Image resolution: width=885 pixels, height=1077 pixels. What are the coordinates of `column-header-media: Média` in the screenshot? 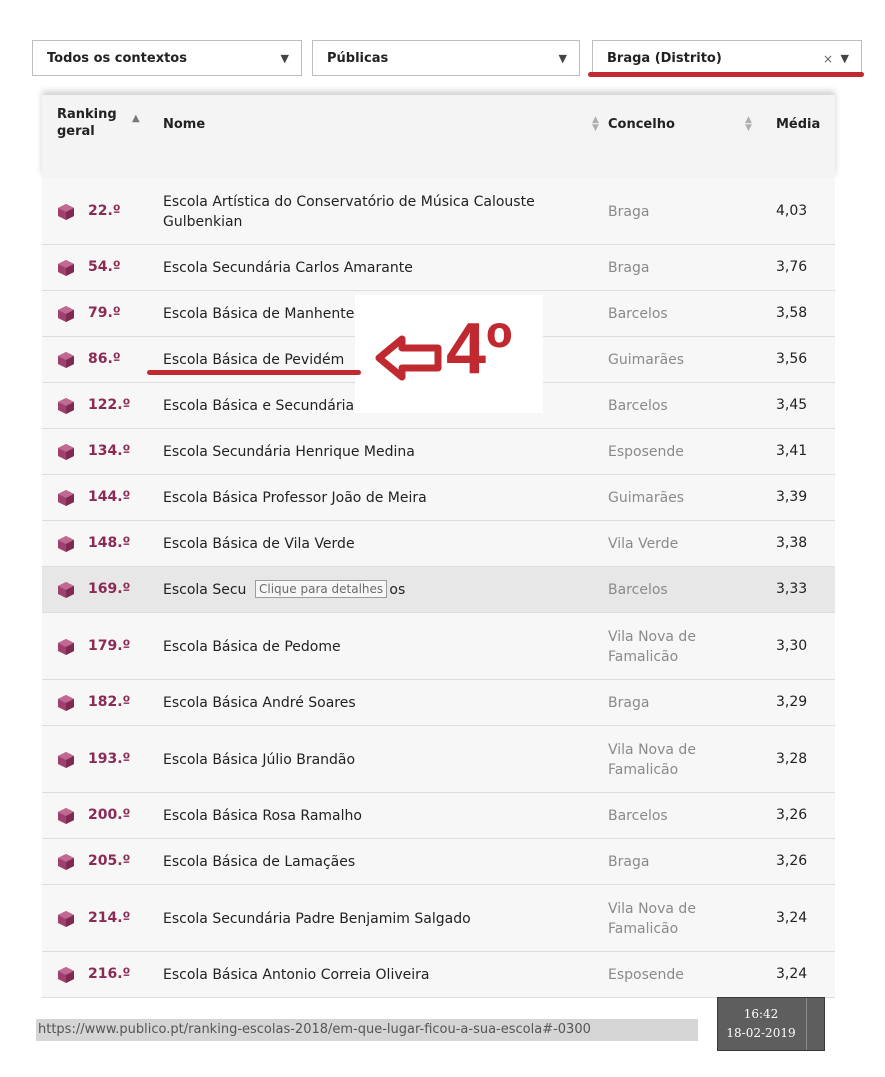 It's located at (798, 124).